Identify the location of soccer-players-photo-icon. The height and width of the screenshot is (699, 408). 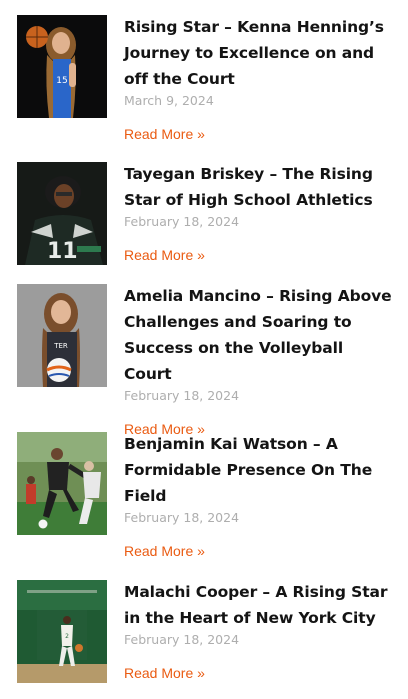
(62, 483).